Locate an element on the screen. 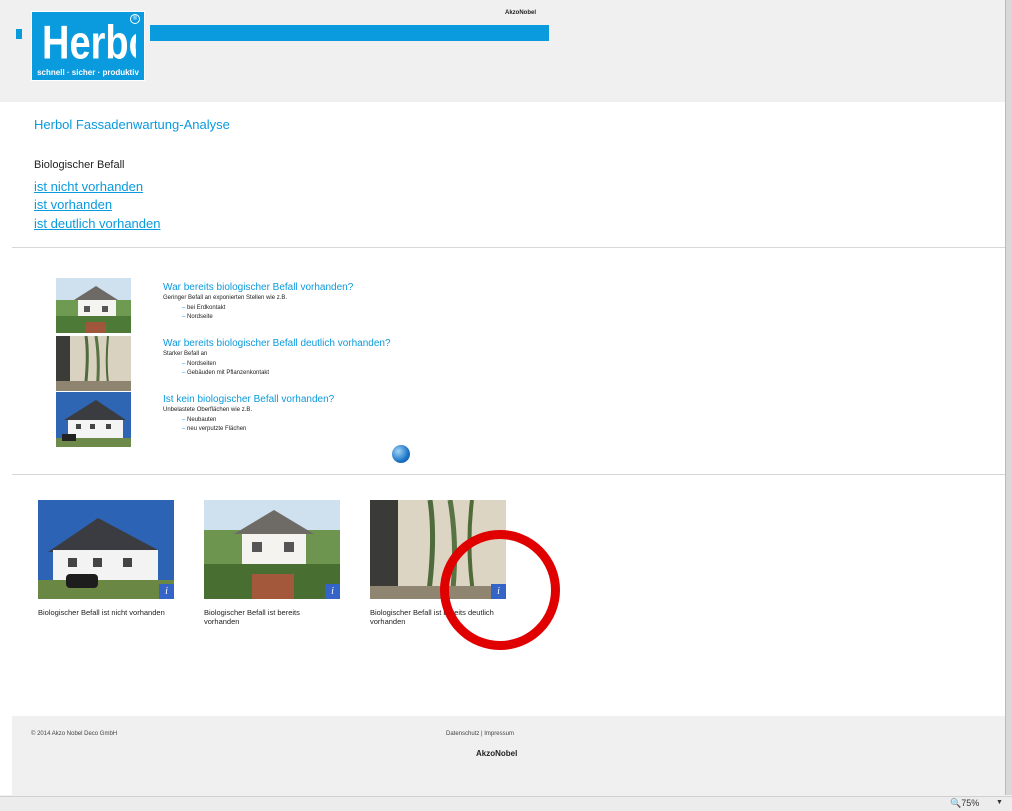 This screenshot has height=811, width=1012. header-square is located at coordinates (19, 34).